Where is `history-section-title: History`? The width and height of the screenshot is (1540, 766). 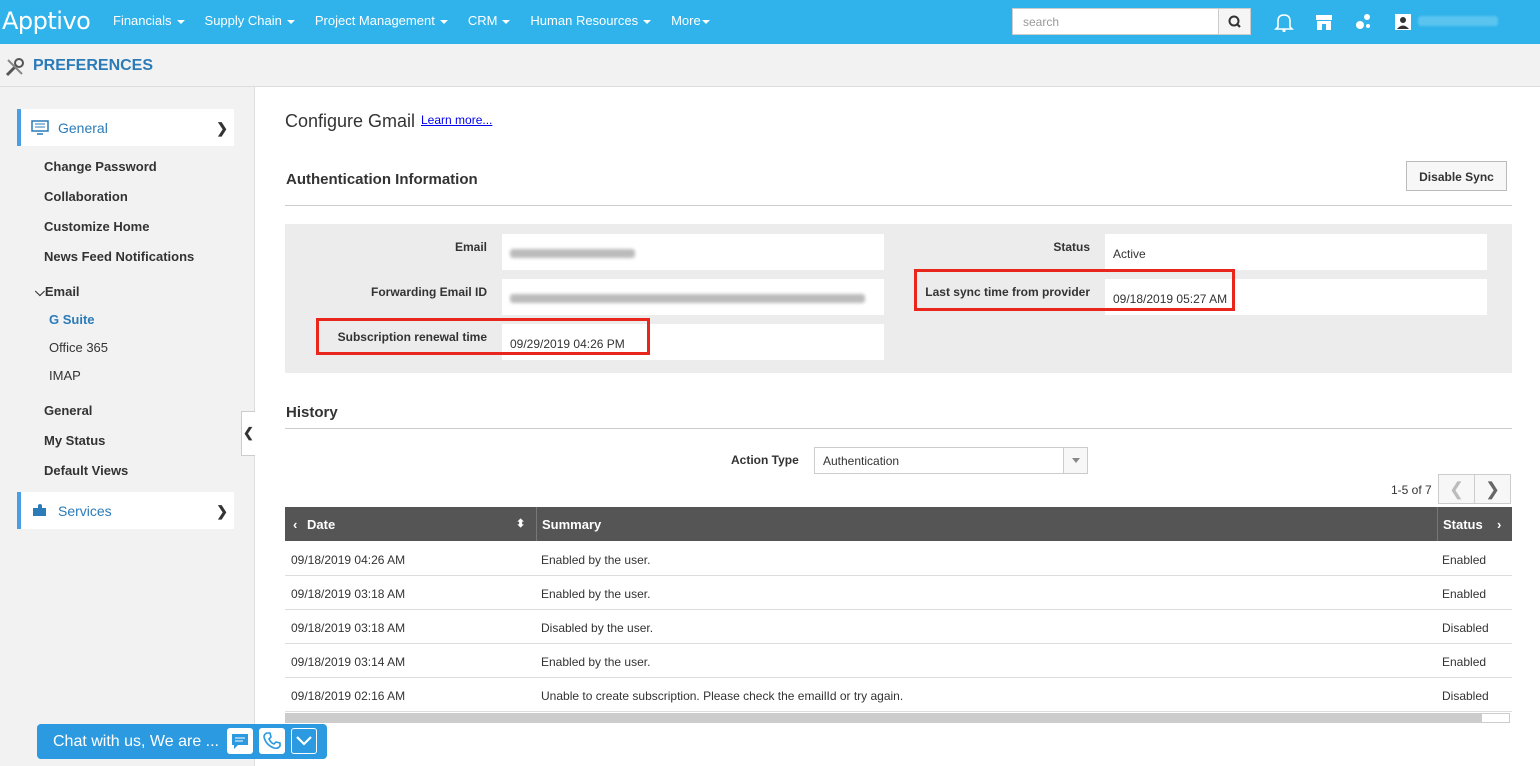
history-section-title: History is located at coordinates (312, 412).